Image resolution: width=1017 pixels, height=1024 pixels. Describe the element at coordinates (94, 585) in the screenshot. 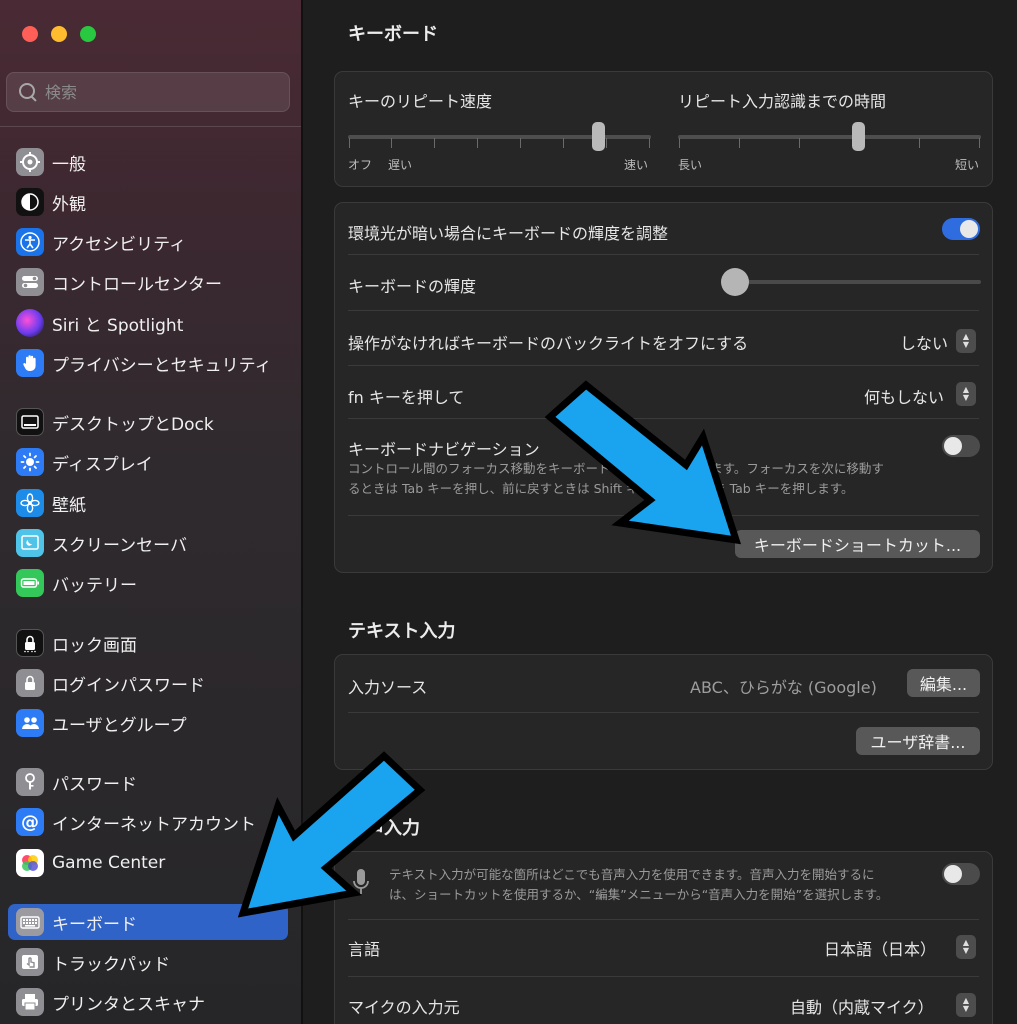

I see `sidebar-item-label: バッテリー` at that location.